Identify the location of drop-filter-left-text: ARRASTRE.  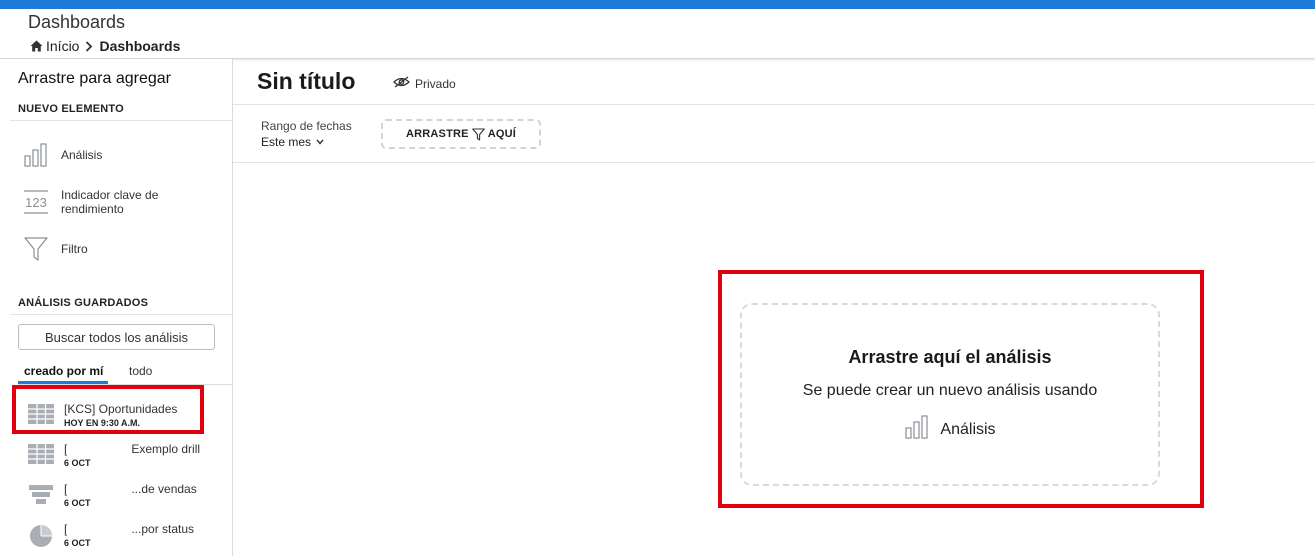
(437, 134).